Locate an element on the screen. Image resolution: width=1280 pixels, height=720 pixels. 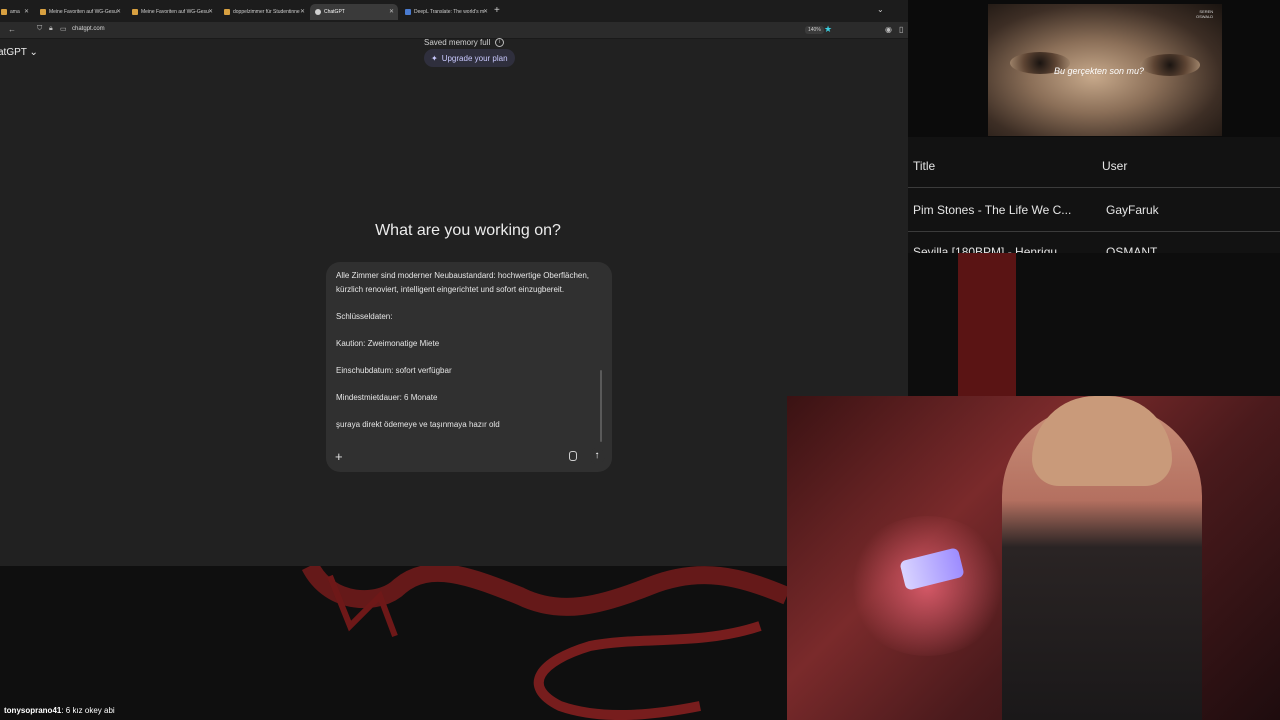
info-icon: i is located at coordinates (500, 42).